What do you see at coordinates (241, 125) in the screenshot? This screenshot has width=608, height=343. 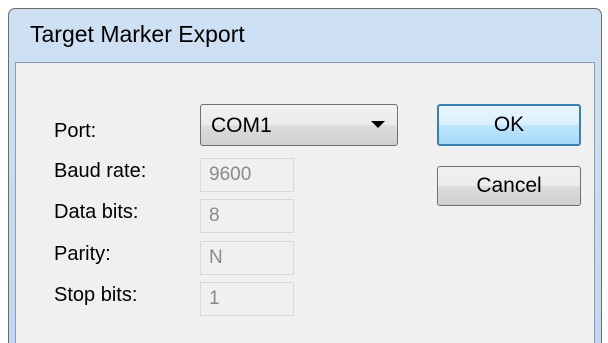 I see `port-select-value: COM1` at bounding box center [241, 125].